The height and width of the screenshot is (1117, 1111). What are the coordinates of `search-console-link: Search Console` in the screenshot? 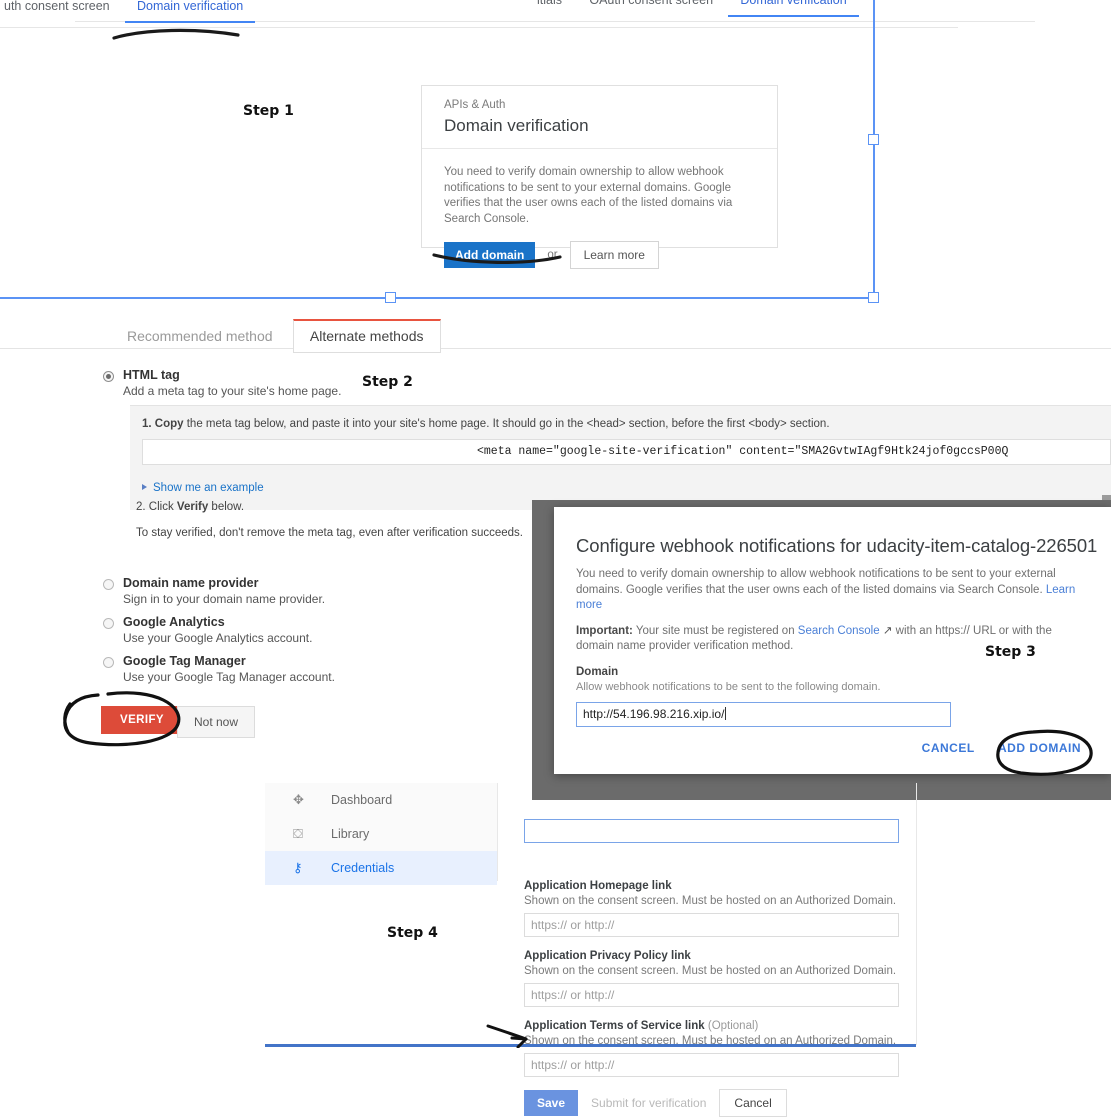 It's located at (839, 631).